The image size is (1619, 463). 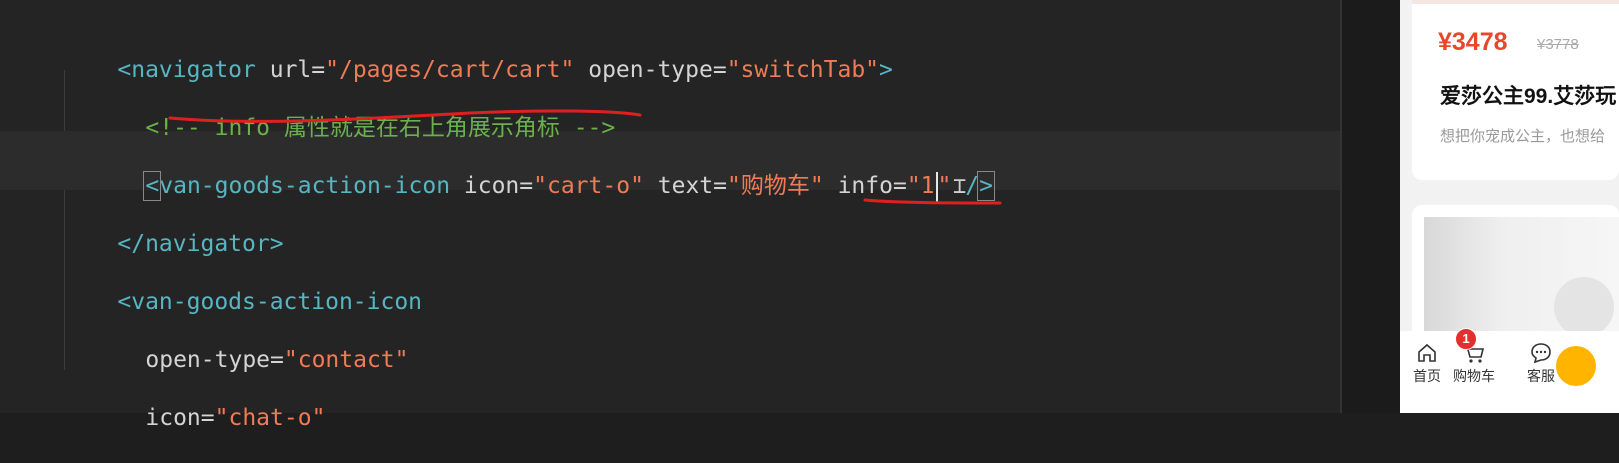 I want to click on tag-close-bracket: >, so click(x=886, y=70).